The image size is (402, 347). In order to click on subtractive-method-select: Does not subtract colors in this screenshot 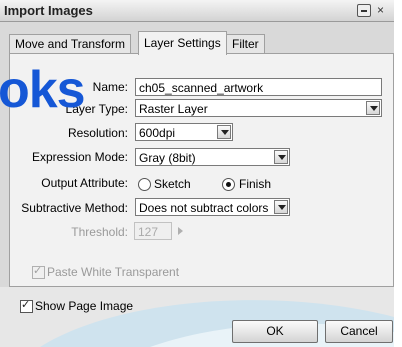, I will do `click(212, 207)`.